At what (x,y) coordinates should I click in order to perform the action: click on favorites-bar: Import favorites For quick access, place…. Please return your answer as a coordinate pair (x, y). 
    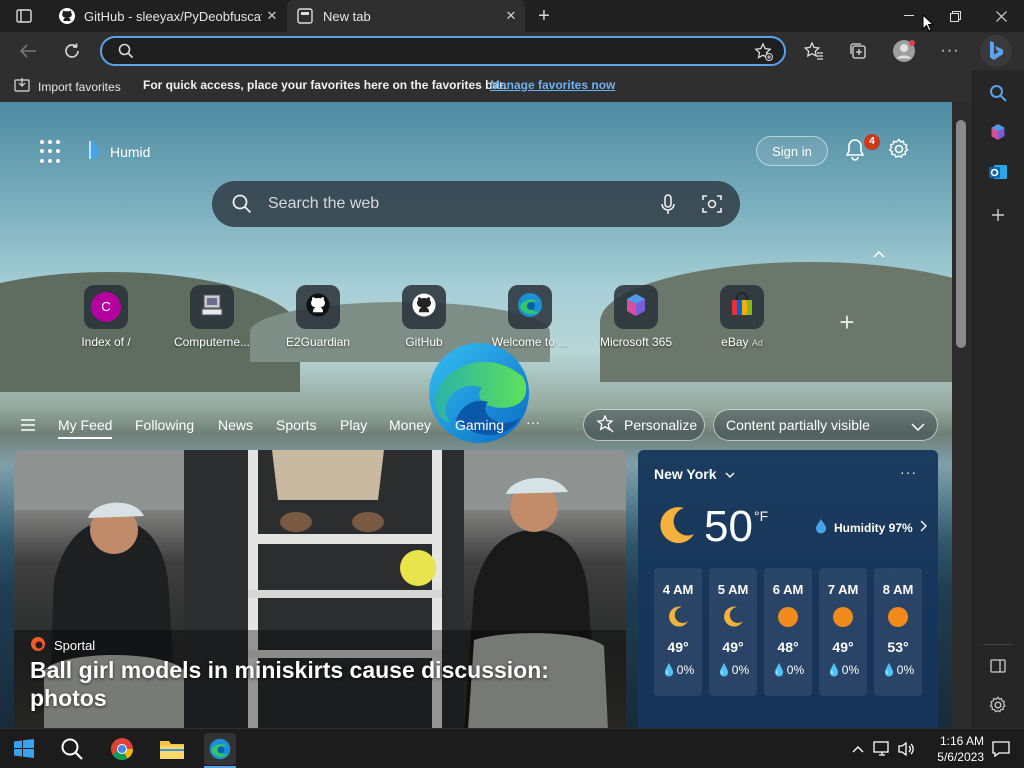
    Looking at the image, I should click on (485, 86).